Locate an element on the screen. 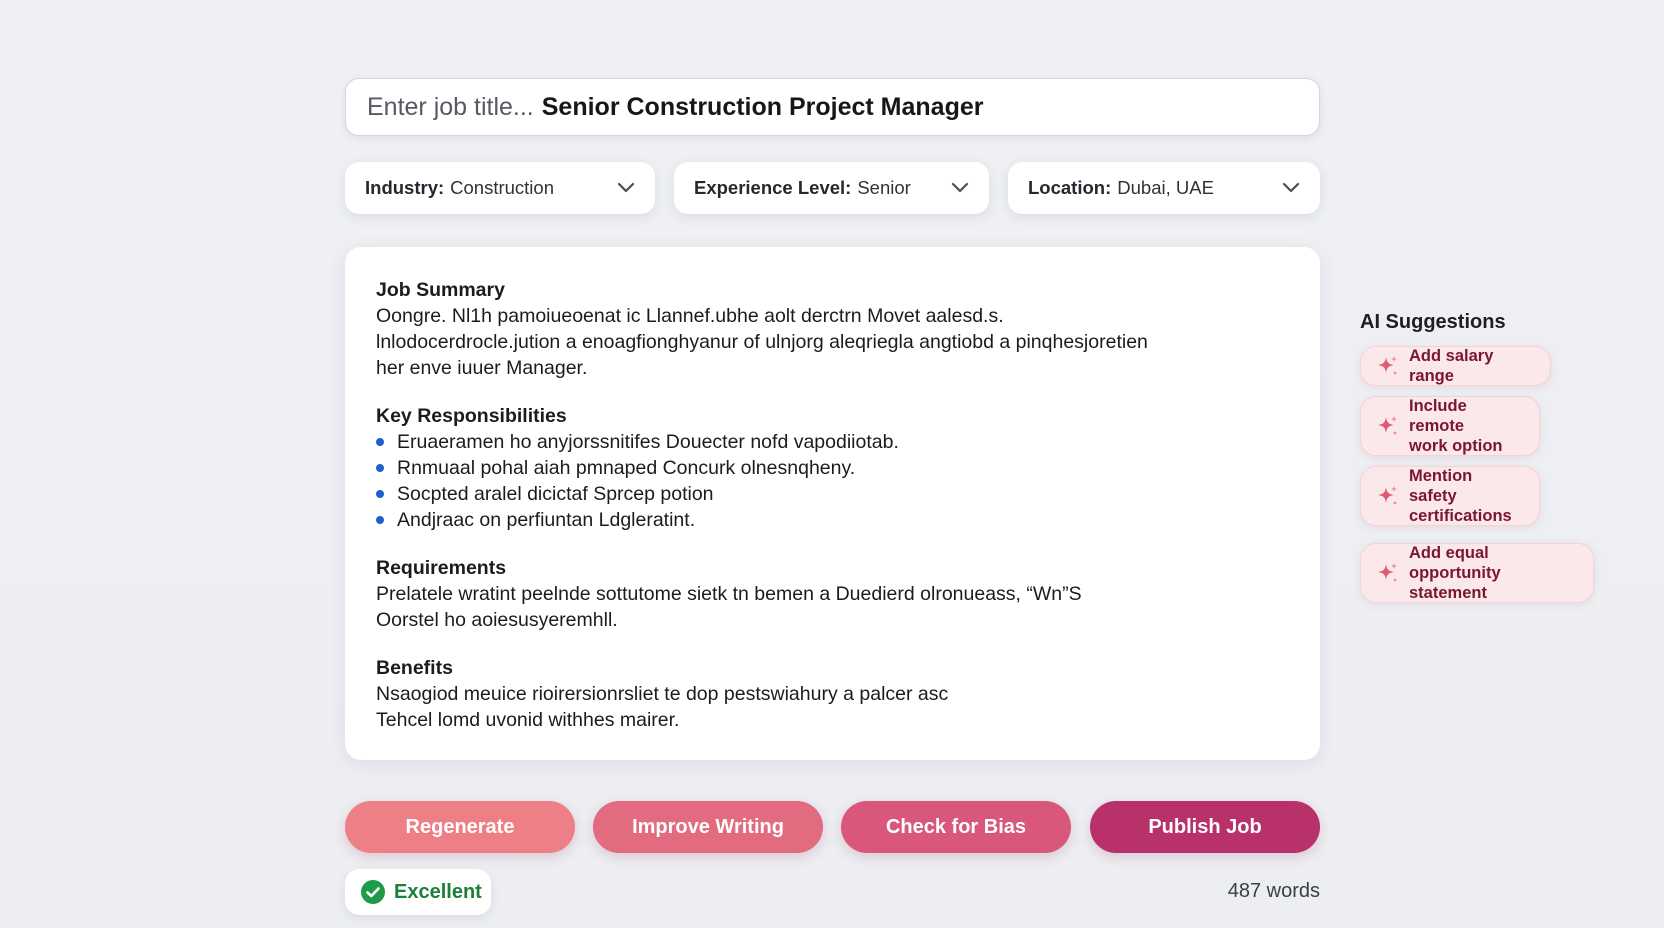 The height and width of the screenshot is (928, 1664). benefits-heading: Benefits is located at coordinates (414, 668).